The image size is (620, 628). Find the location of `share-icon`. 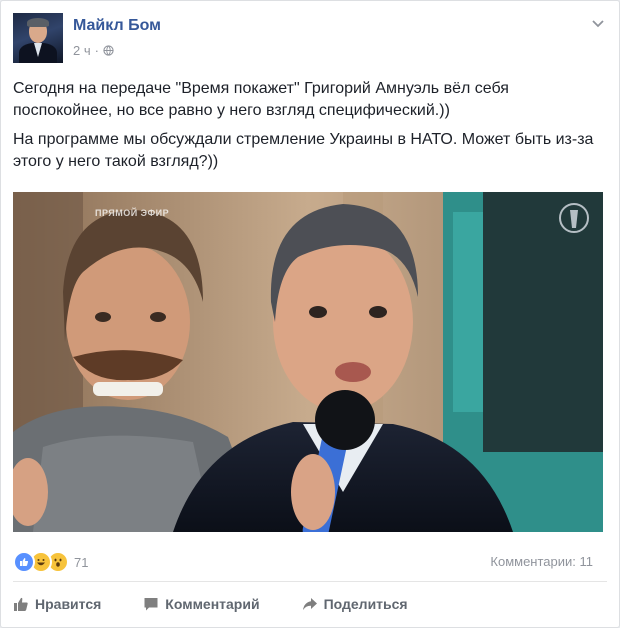

share-icon is located at coordinates (309, 604).